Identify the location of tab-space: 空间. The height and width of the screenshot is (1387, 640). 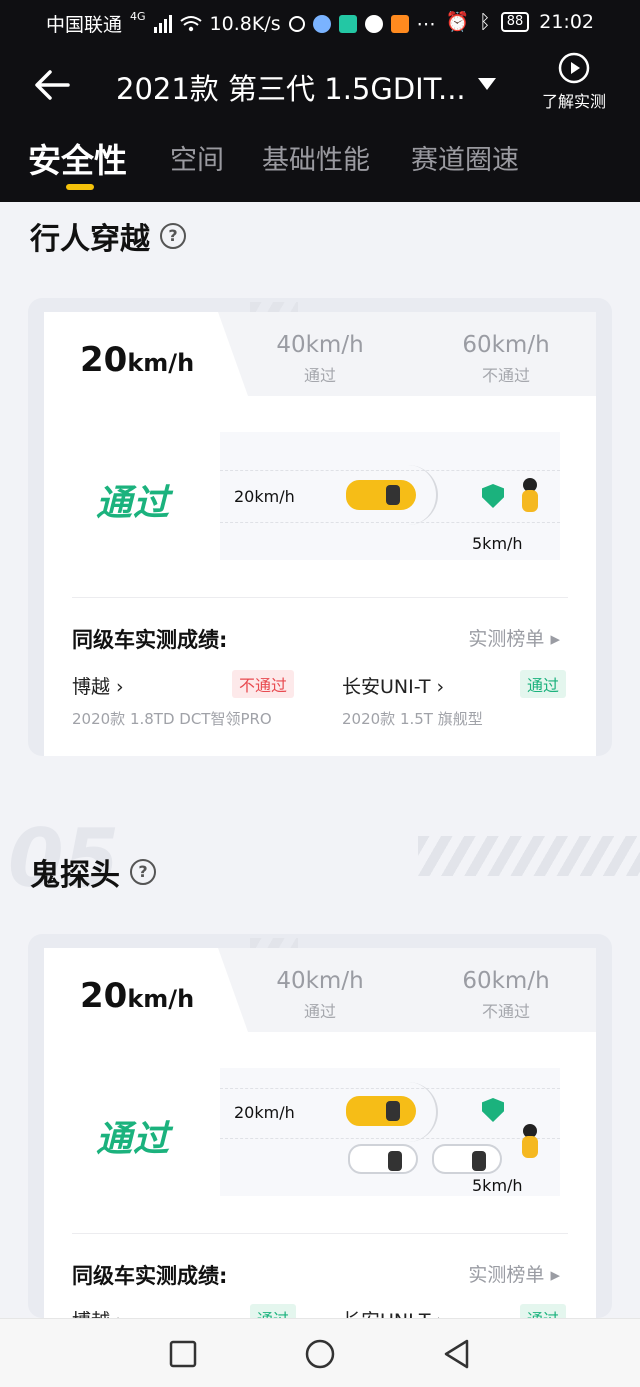
(197, 157).